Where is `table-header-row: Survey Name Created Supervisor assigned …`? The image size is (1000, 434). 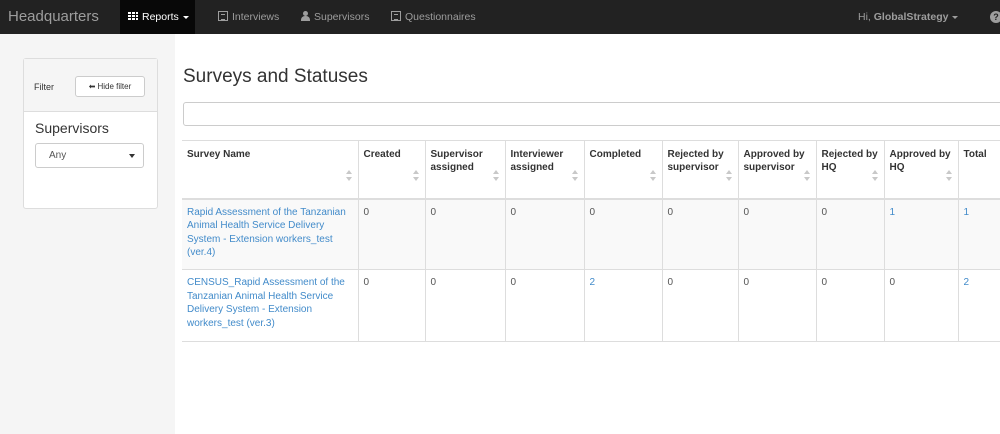
table-header-row: Survey Name Created Supervisor assigned … is located at coordinates (591, 170).